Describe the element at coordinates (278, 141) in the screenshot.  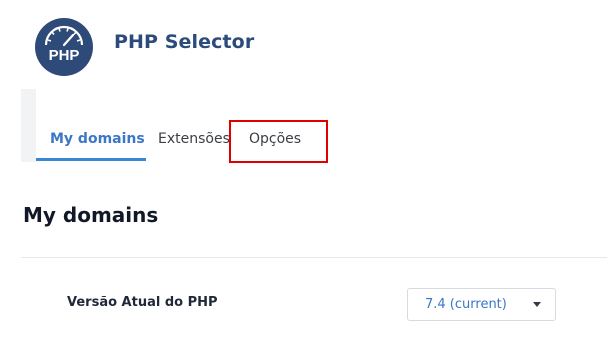
I see `tab-opcoes-highlight` at that location.